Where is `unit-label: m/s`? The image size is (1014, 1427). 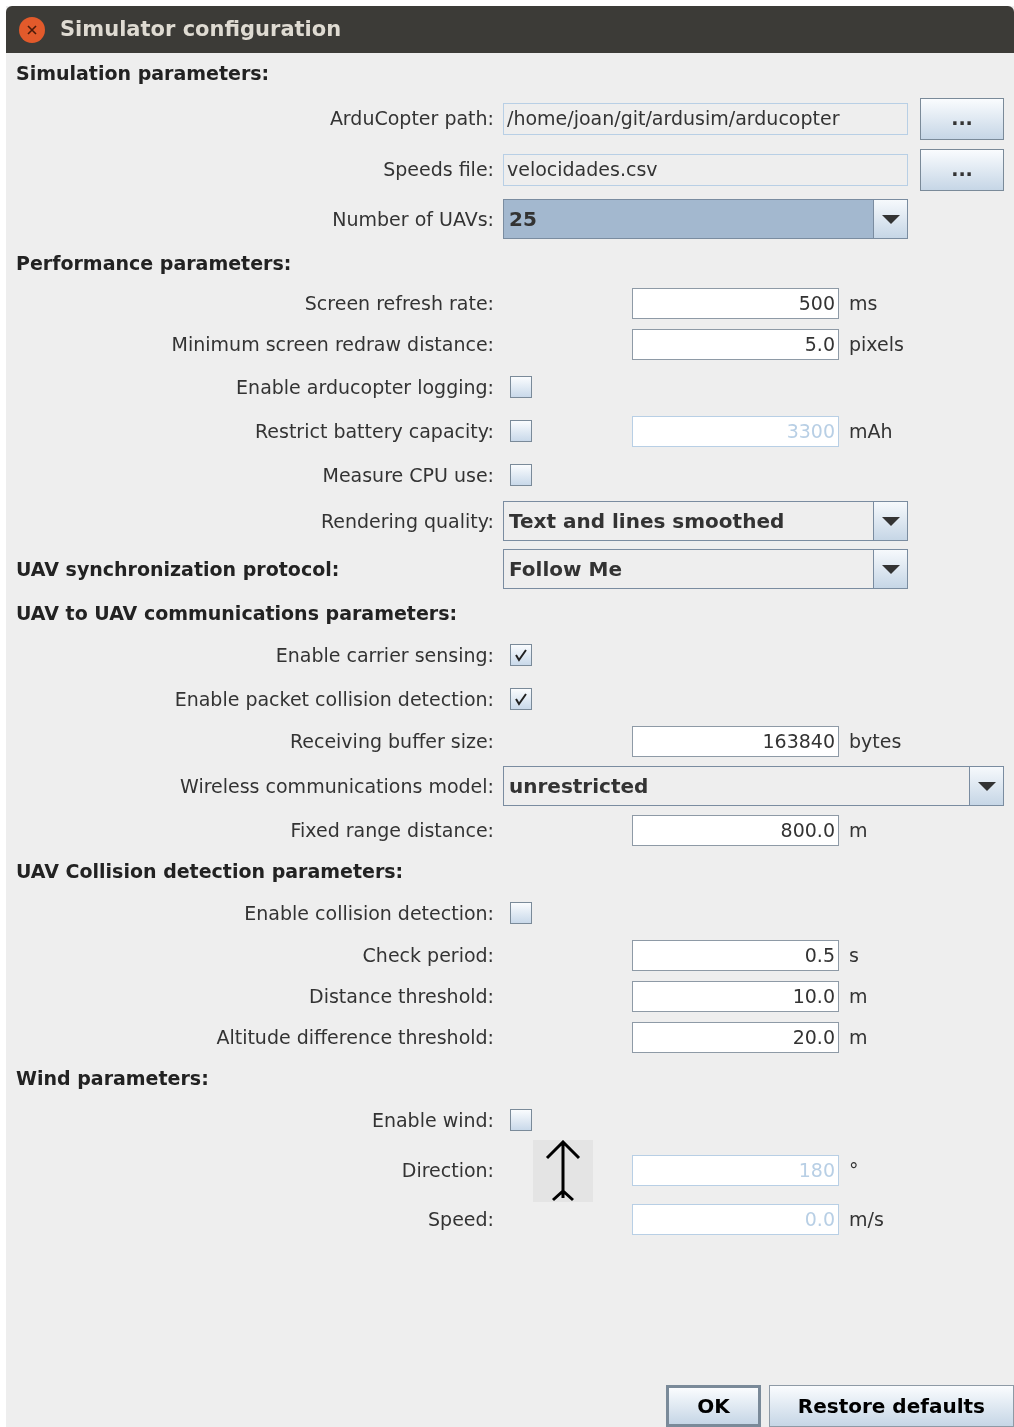 unit-label: m/s is located at coordinates (866, 1220).